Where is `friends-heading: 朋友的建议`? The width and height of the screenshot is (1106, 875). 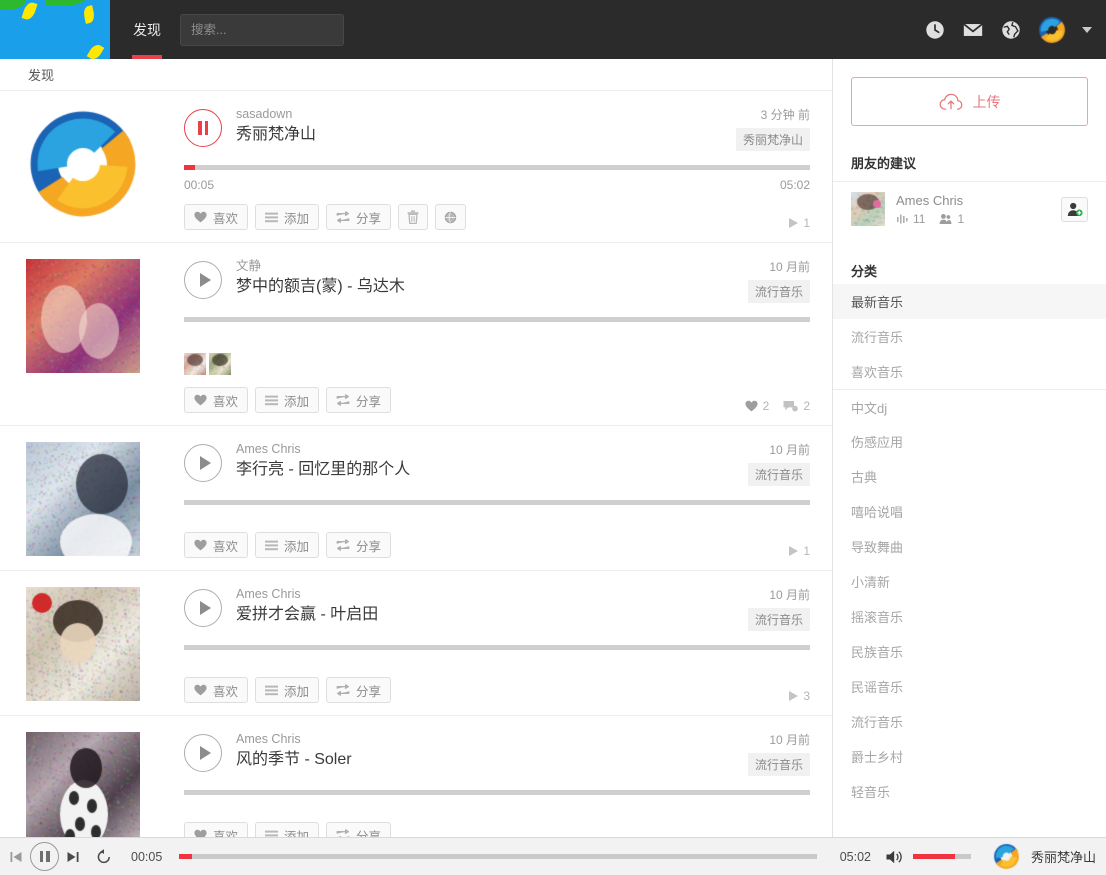 friends-heading: 朋友的建议 is located at coordinates (884, 163).